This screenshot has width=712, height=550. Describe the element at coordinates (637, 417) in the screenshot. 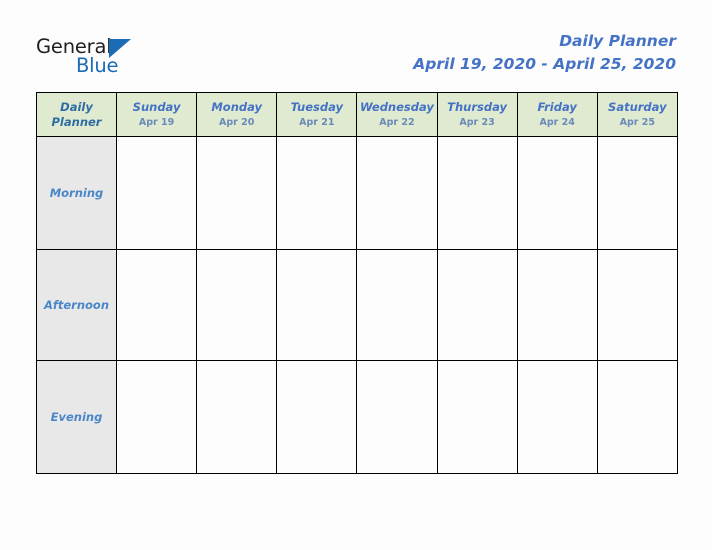

I see `slot-evening-saturday` at that location.